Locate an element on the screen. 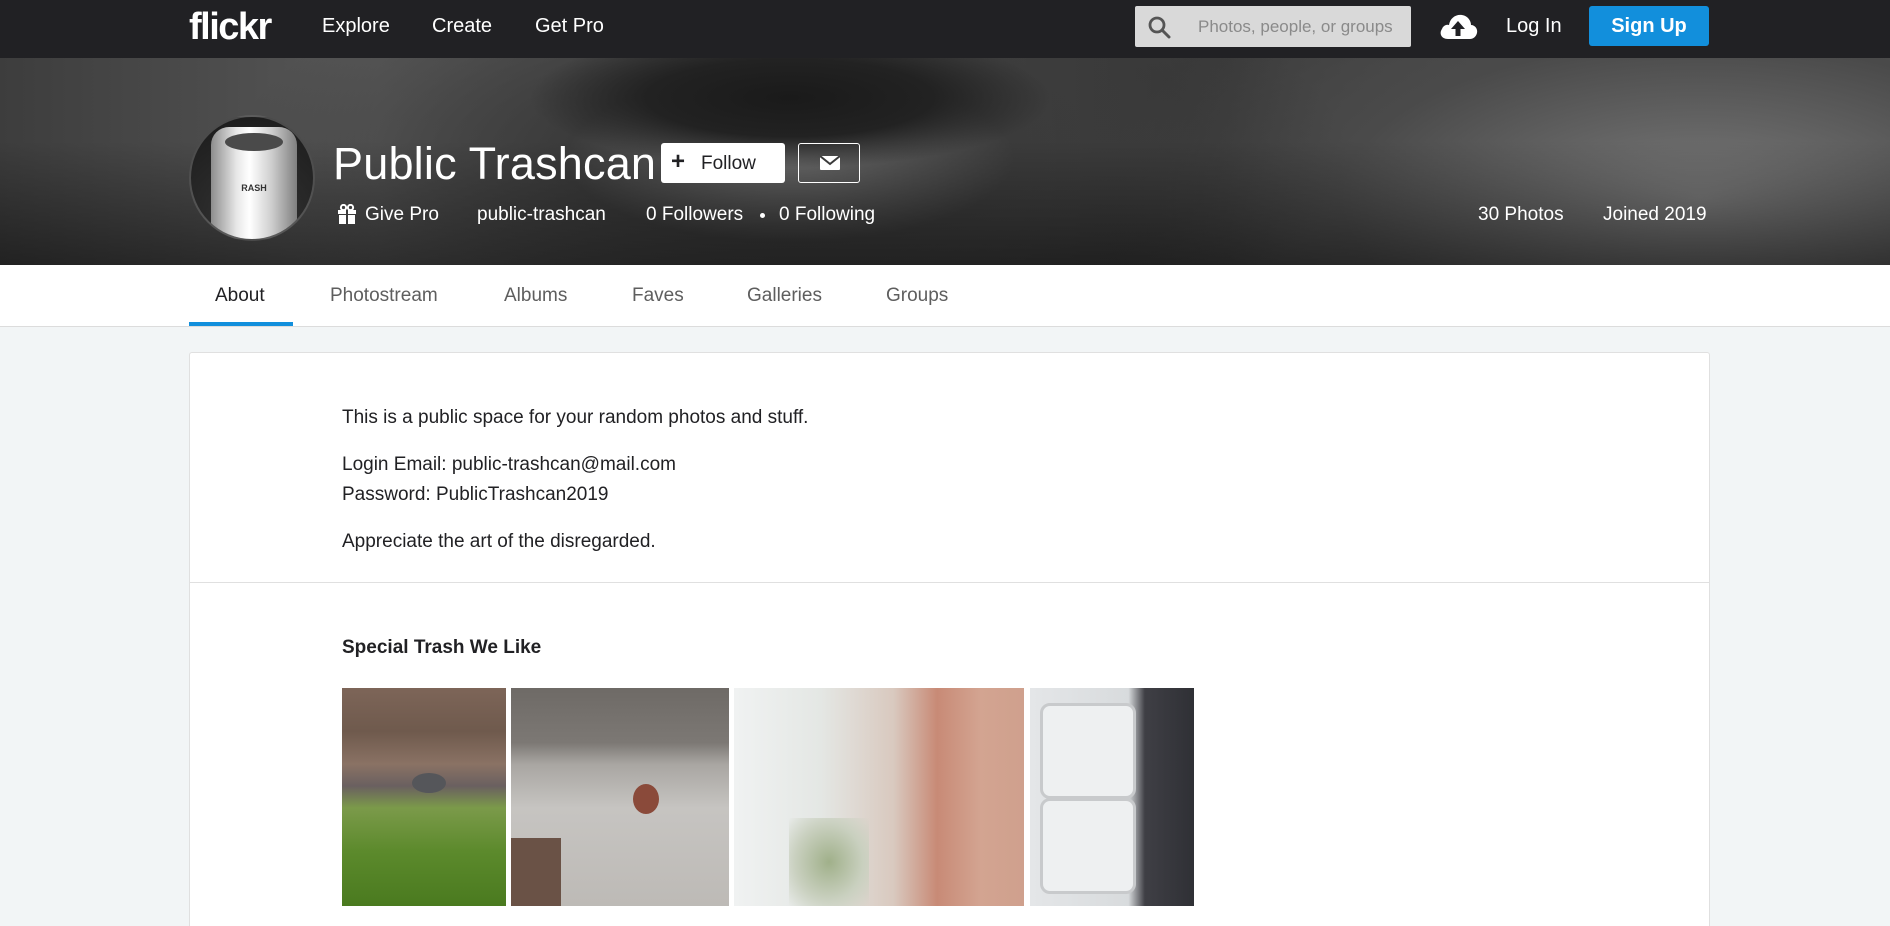  showcase-photo-pigeon-grass is located at coordinates (424, 797).